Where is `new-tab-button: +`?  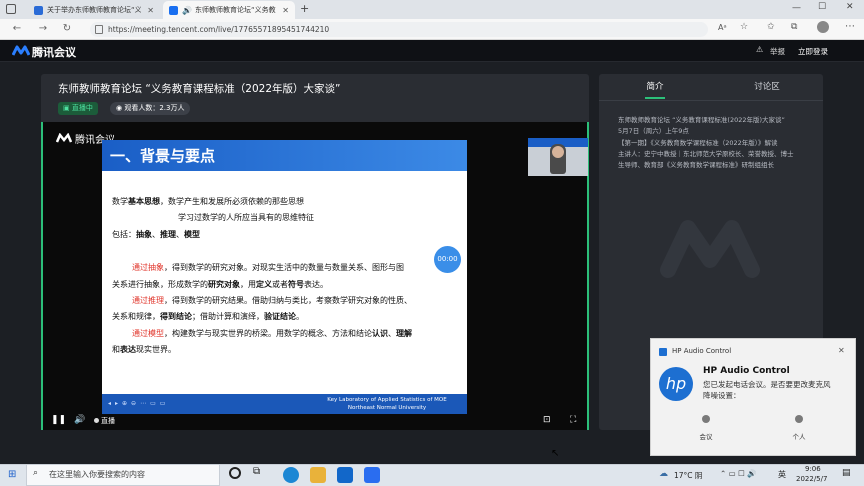
new-tab-button: + is located at coordinates (304, 8).